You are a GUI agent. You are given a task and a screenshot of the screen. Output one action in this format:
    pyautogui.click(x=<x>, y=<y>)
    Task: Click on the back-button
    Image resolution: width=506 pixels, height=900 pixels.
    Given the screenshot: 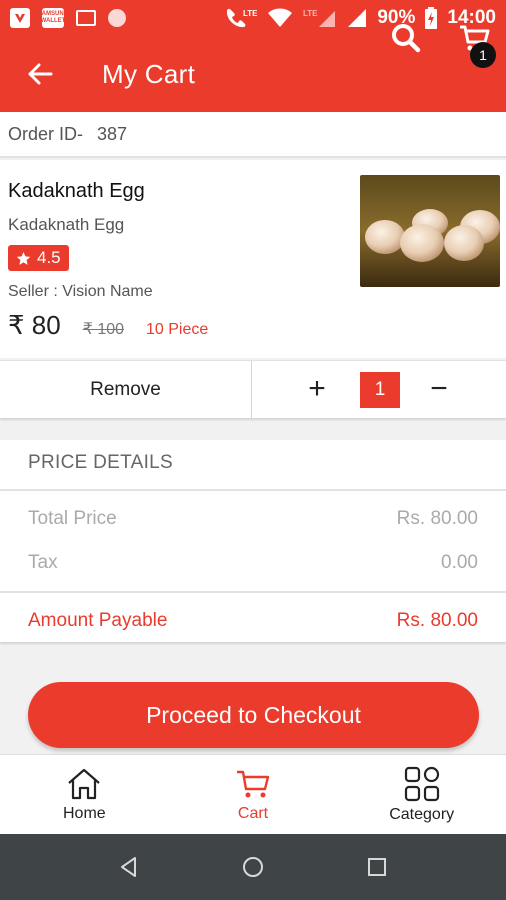 What is the action you would take?
    pyautogui.click(x=40, y=74)
    